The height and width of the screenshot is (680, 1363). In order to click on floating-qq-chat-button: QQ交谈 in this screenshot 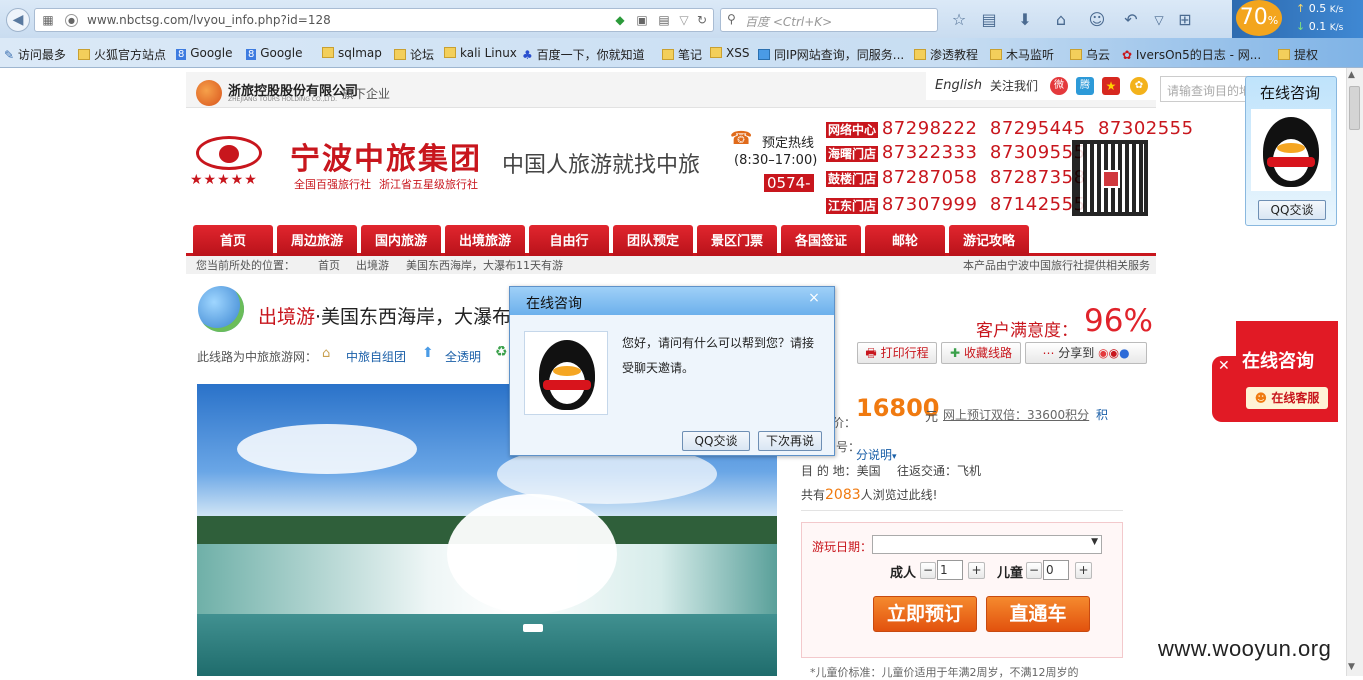, I will do `click(1292, 210)`.